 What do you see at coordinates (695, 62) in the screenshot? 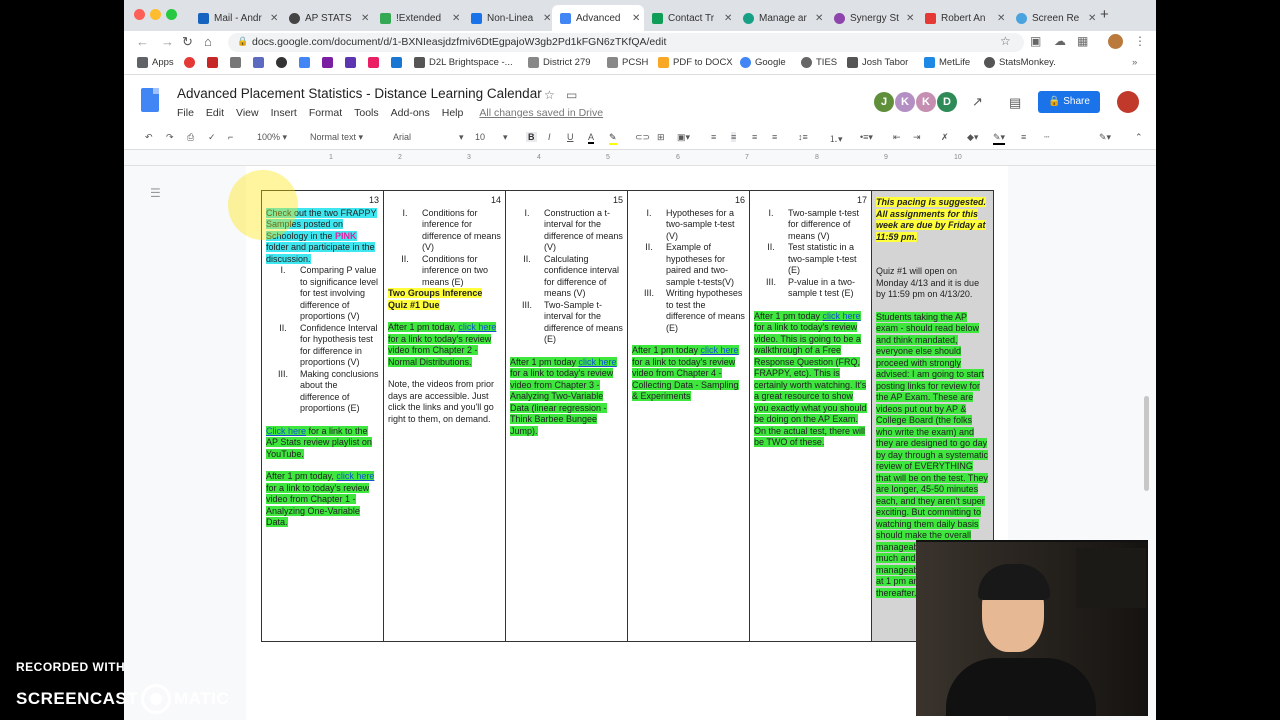
I see `bookmark-pdf-to-docx: PDF to DOCX` at bounding box center [695, 62].